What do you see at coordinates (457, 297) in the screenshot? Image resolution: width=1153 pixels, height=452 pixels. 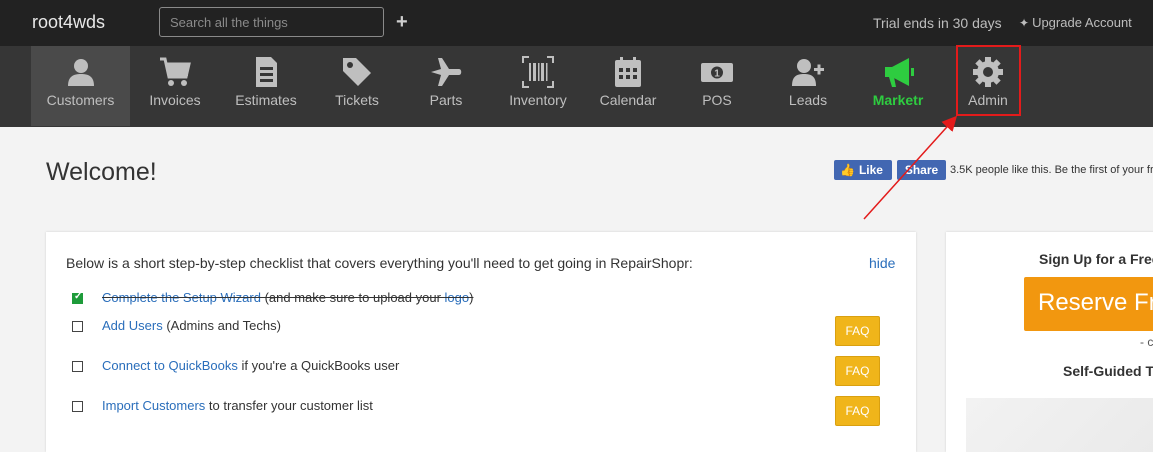 I see `logo-link: logo` at bounding box center [457, 297].